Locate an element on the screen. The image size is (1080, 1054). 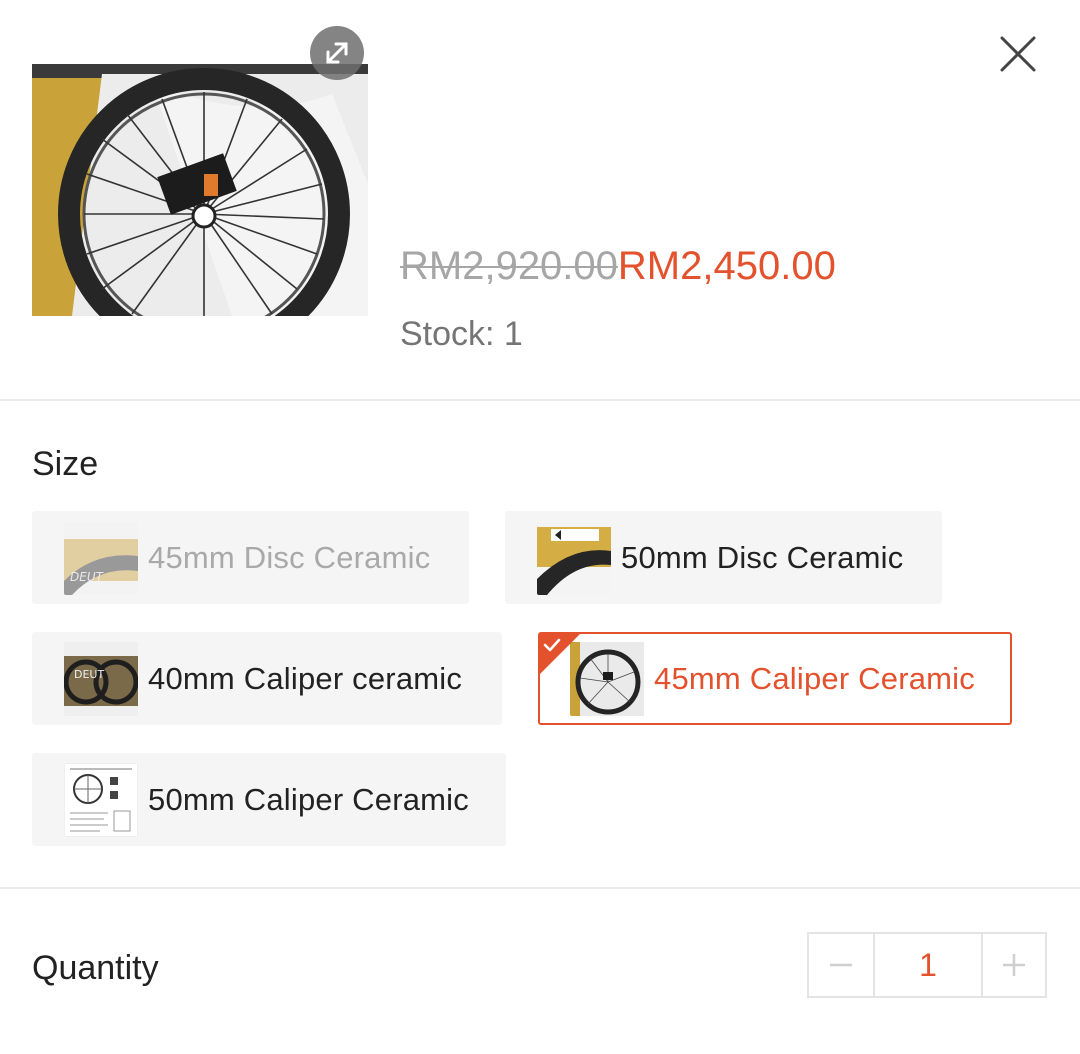
quantity-decrease-button is located at coordinates (842, 965).